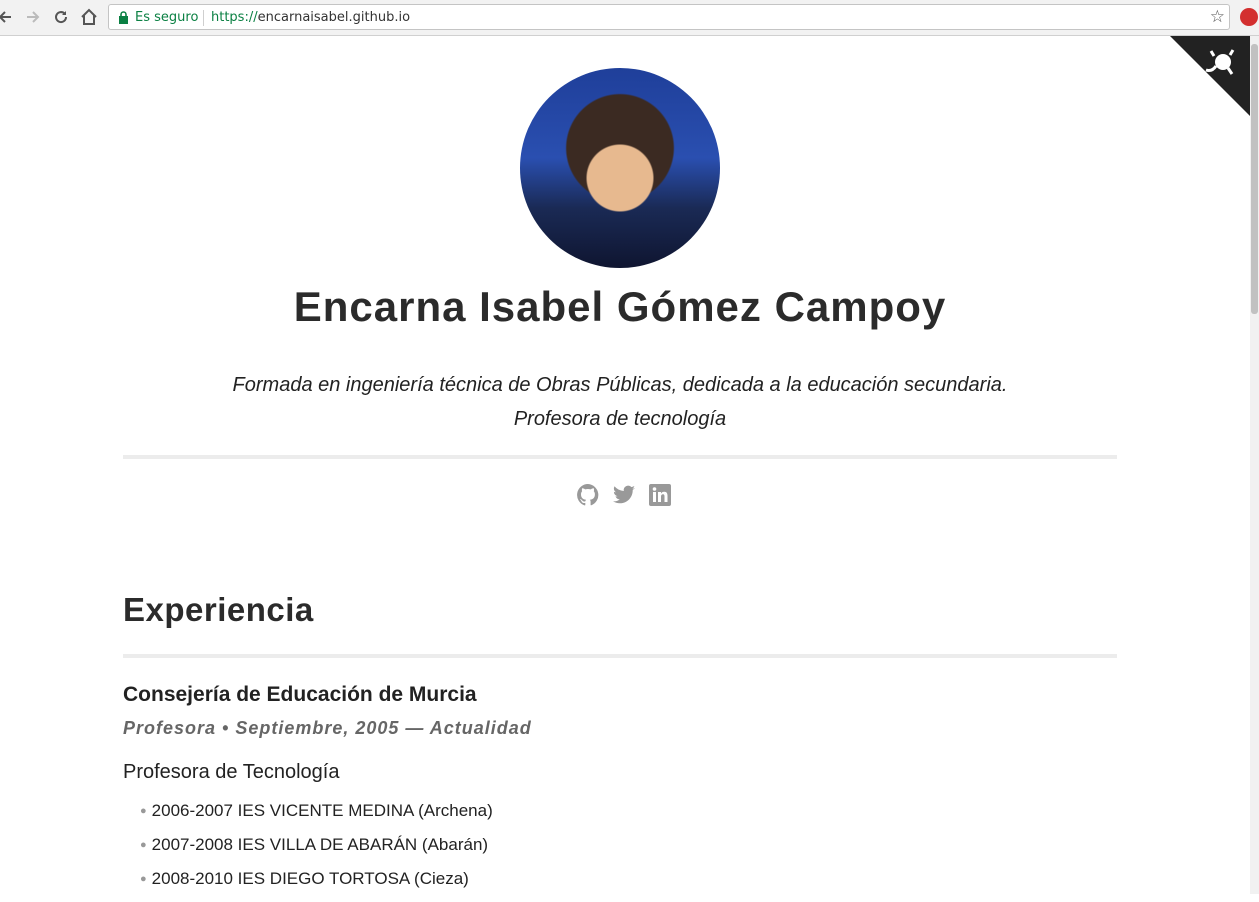  What do you see at coordinates (1254, 179) in the screenshot?
I see `scrollbar-thumb` at bounding box center [1254, 179].